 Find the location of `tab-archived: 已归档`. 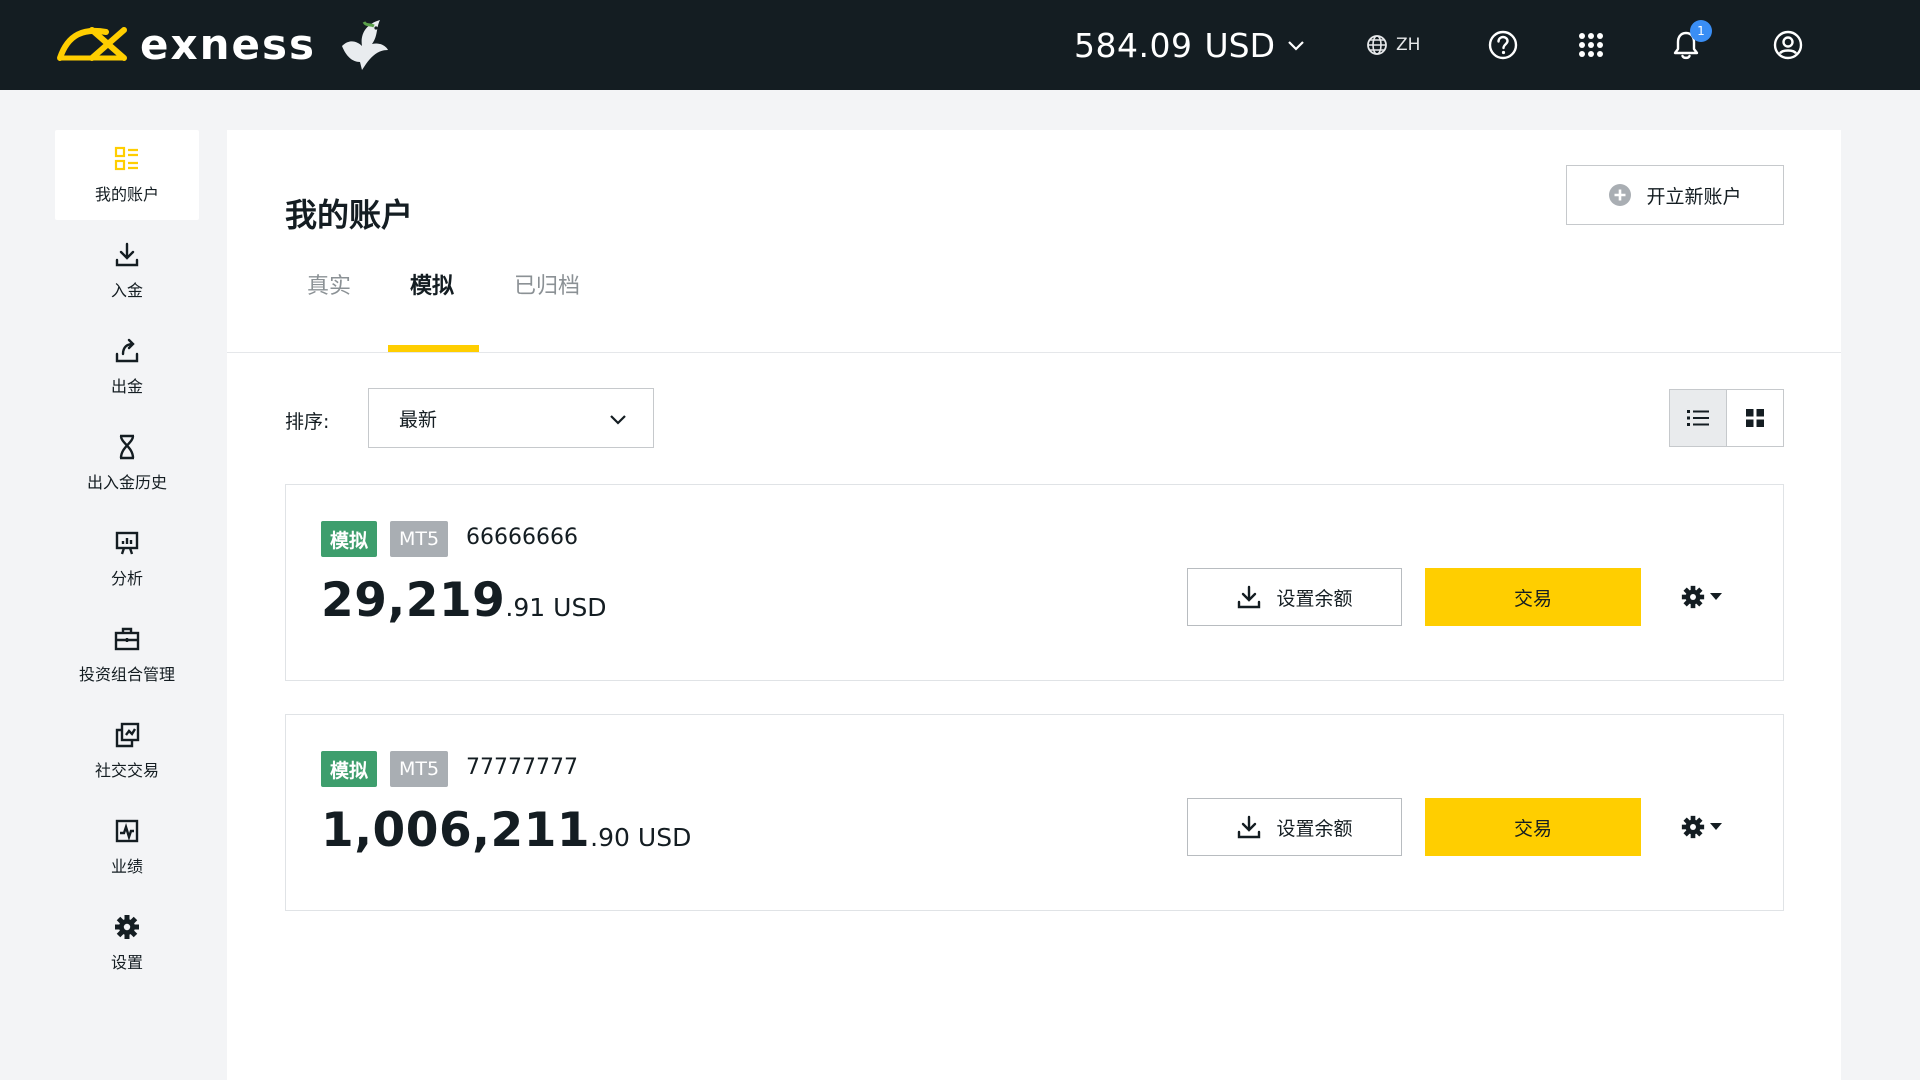

tab-archived: 已归档 is located at coordinates (547, 284).